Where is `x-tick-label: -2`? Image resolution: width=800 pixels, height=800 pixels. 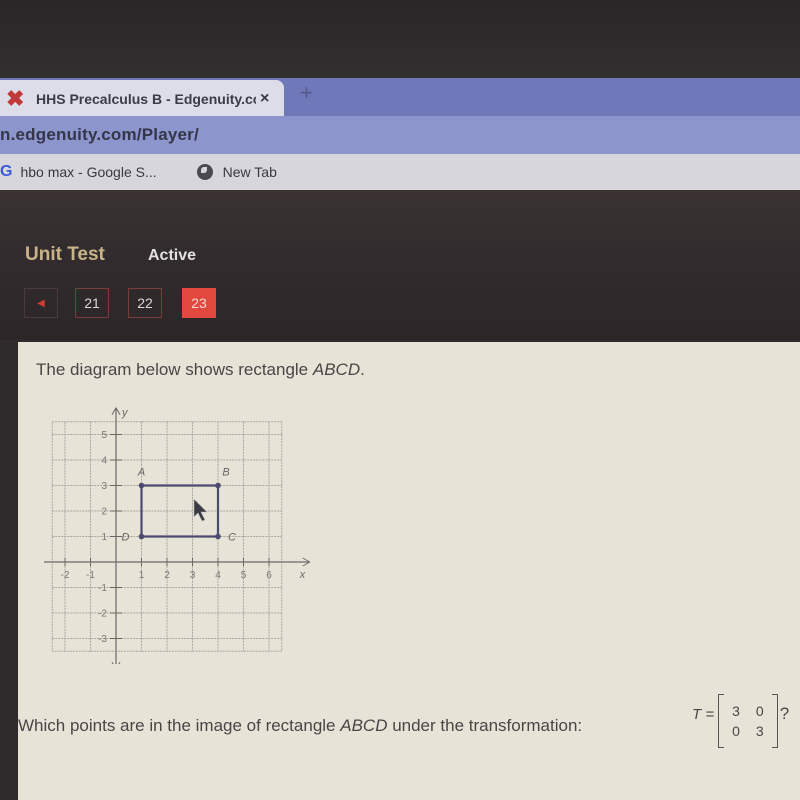 x-tick-label: -2 is located at coordinates (65, 575).